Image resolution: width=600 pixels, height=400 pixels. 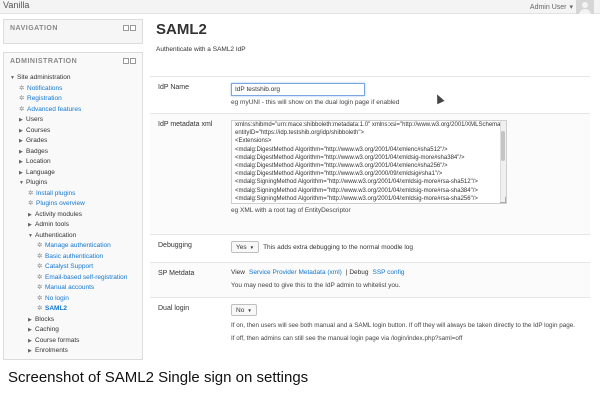 What do you see at coordinates (76, 141) in the screenshot?
I see `tree-item: ▶ Grades` at bounding box center [76, 141].